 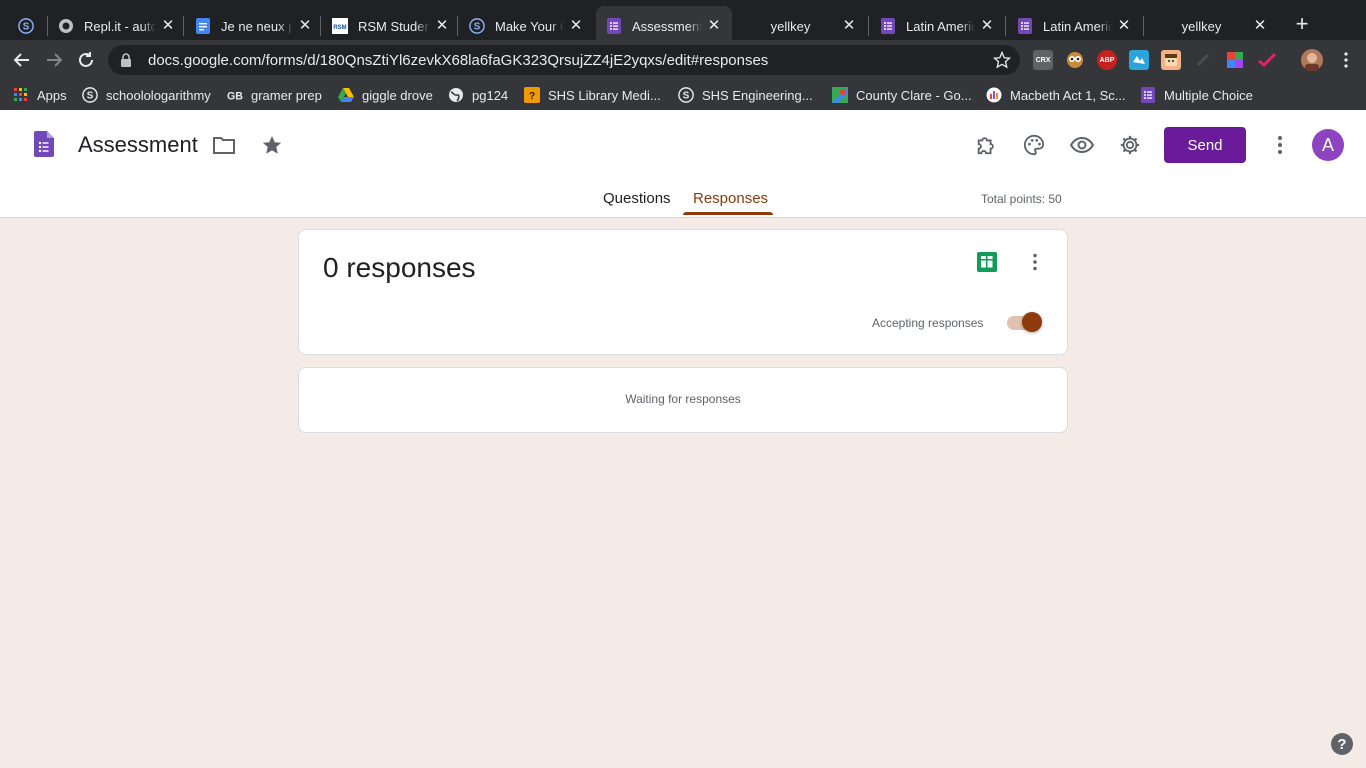 What do you see at coordinates (397, 95) in the screenshot?
I see `bookmark-label: giggle drove` at bounding box center [397, 95].